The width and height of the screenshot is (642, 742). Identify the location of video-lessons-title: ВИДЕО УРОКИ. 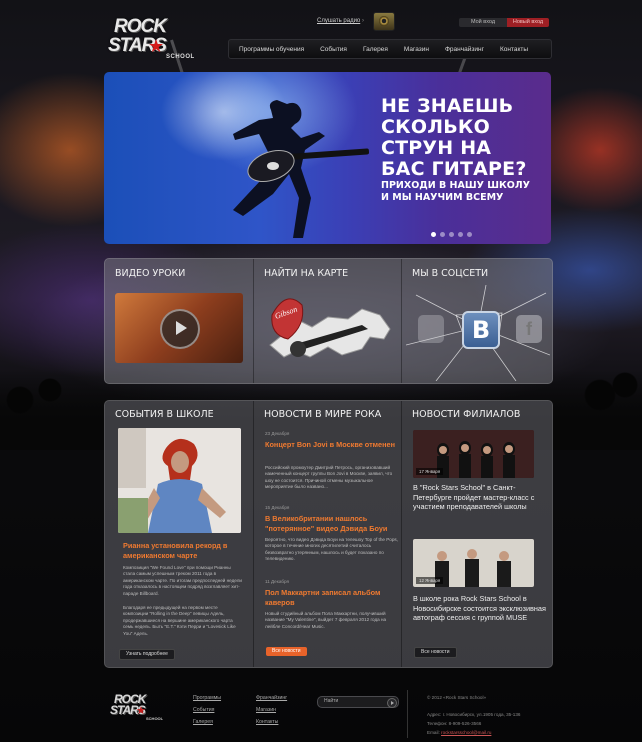
(150, 273).